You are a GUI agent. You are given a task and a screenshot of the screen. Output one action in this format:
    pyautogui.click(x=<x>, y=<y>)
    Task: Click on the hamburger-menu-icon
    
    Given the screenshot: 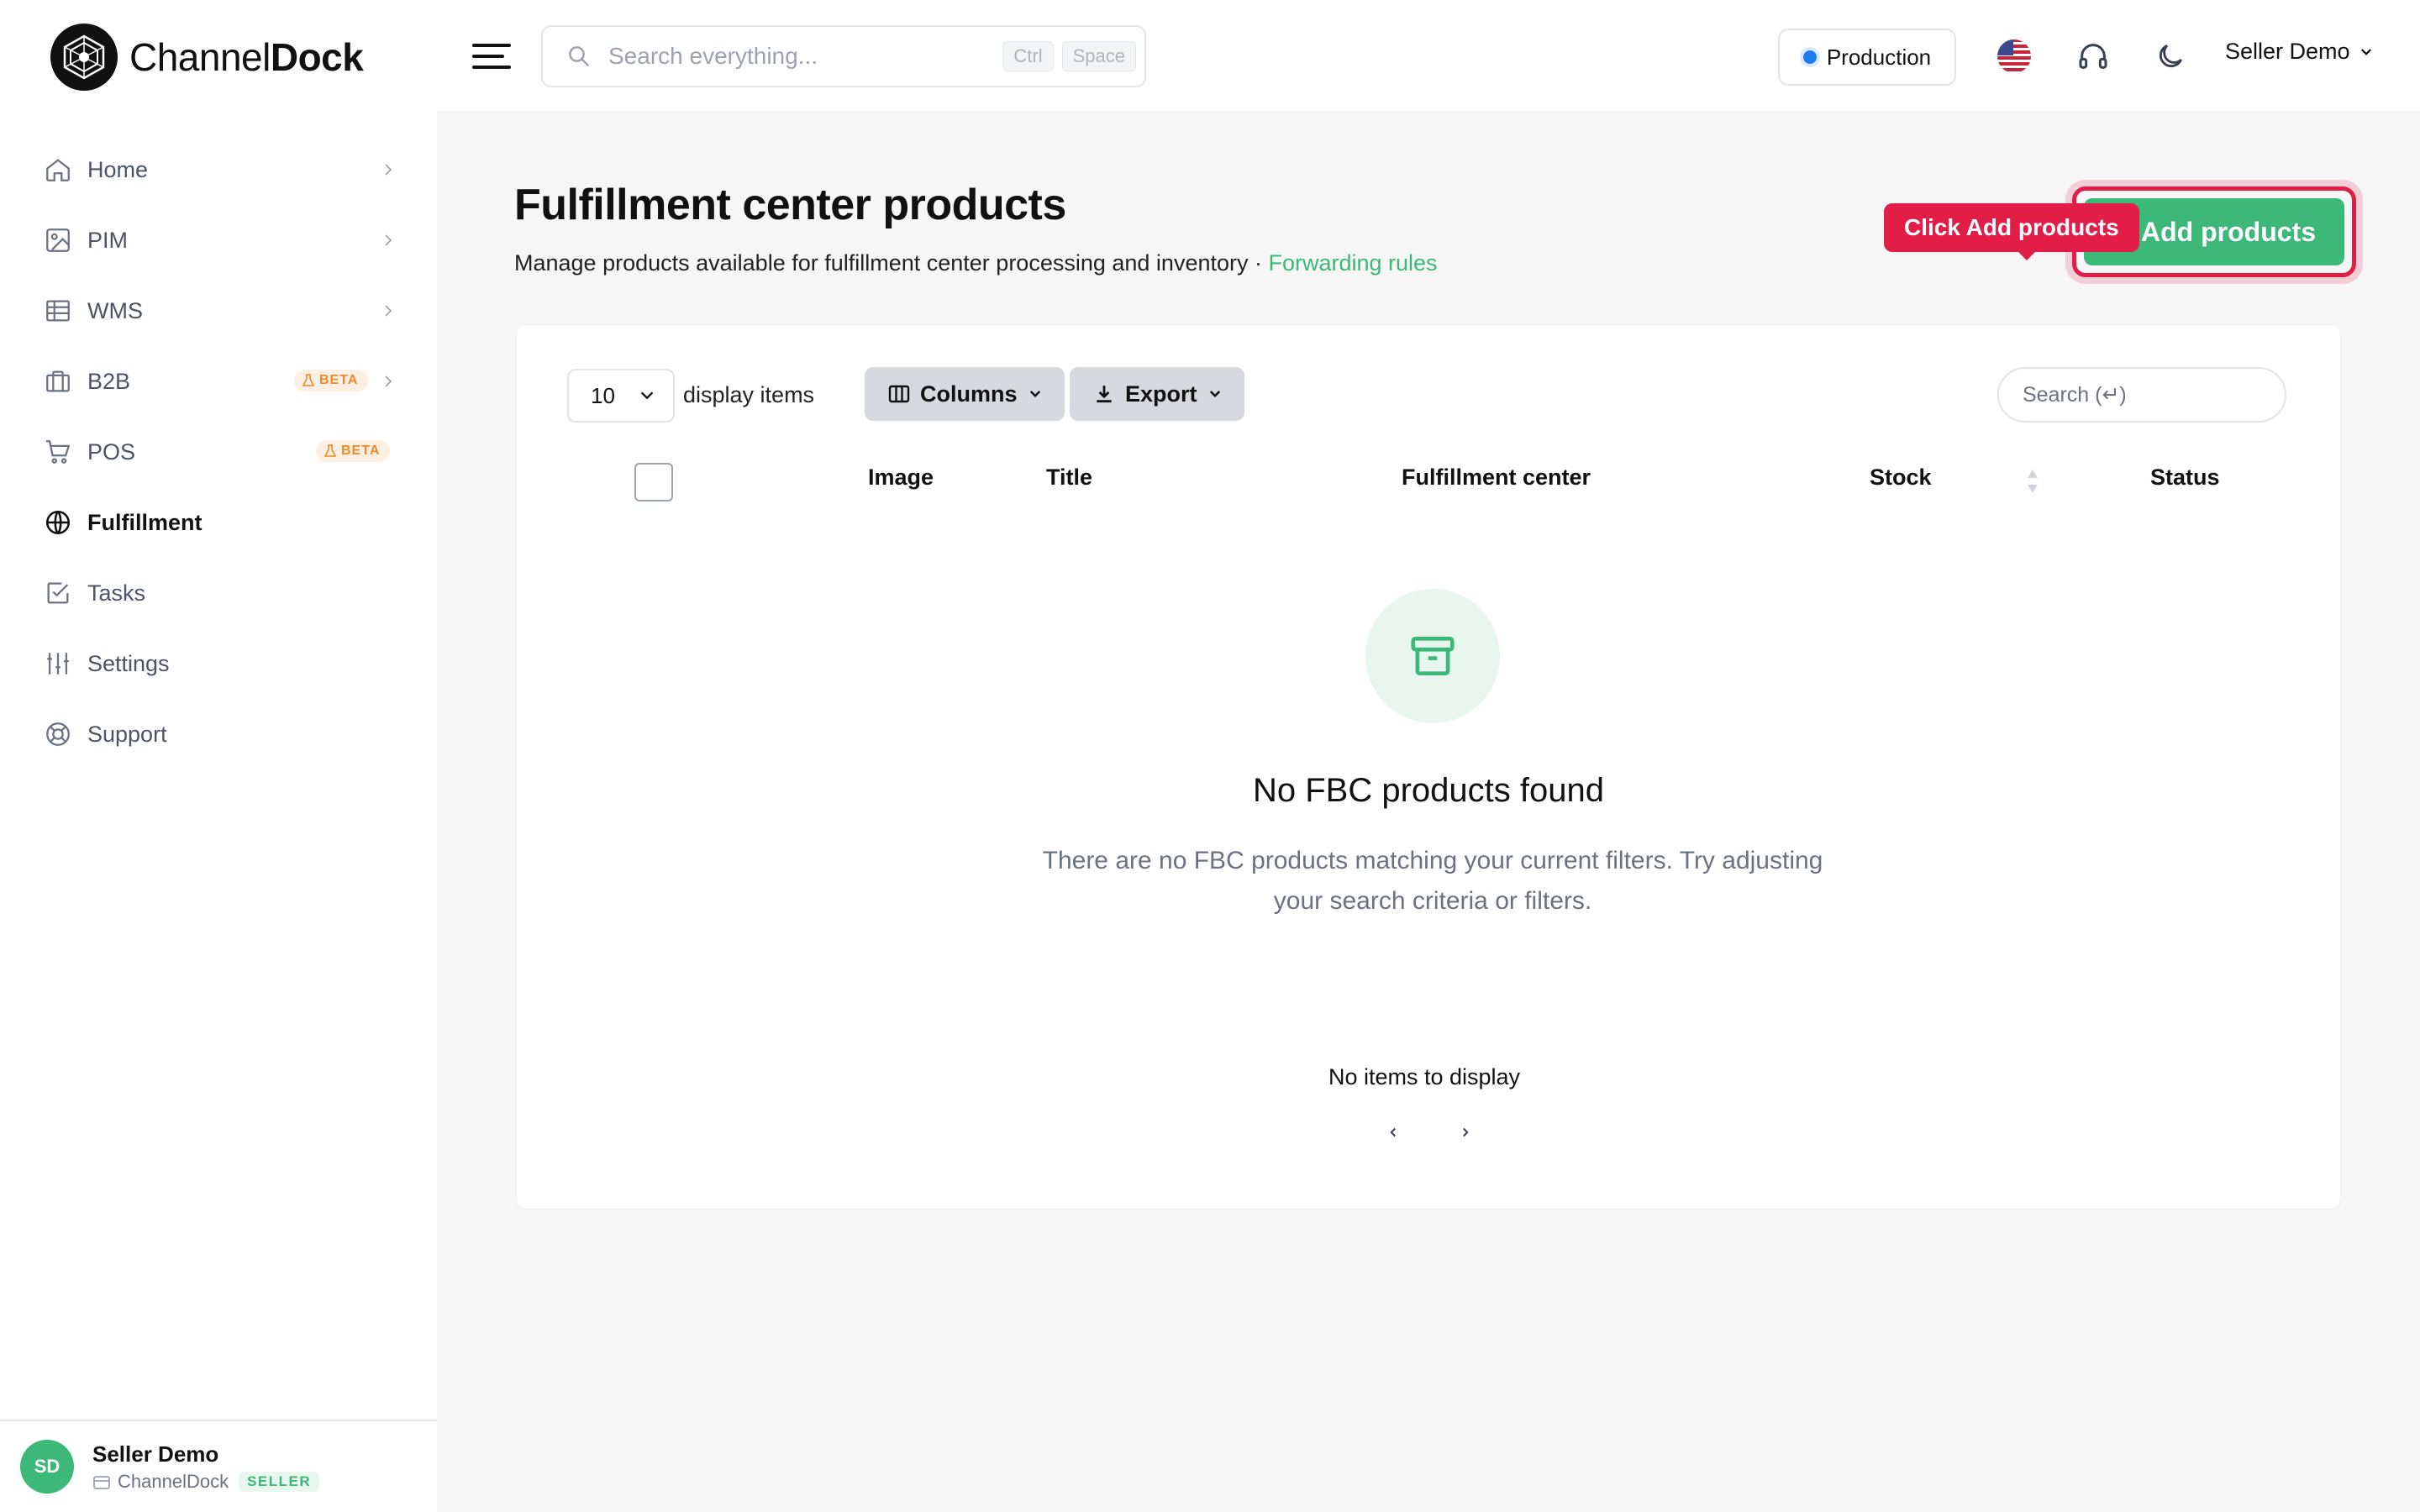 What is the action you would take?
    pyautogui.click(x=492, y=56)
    